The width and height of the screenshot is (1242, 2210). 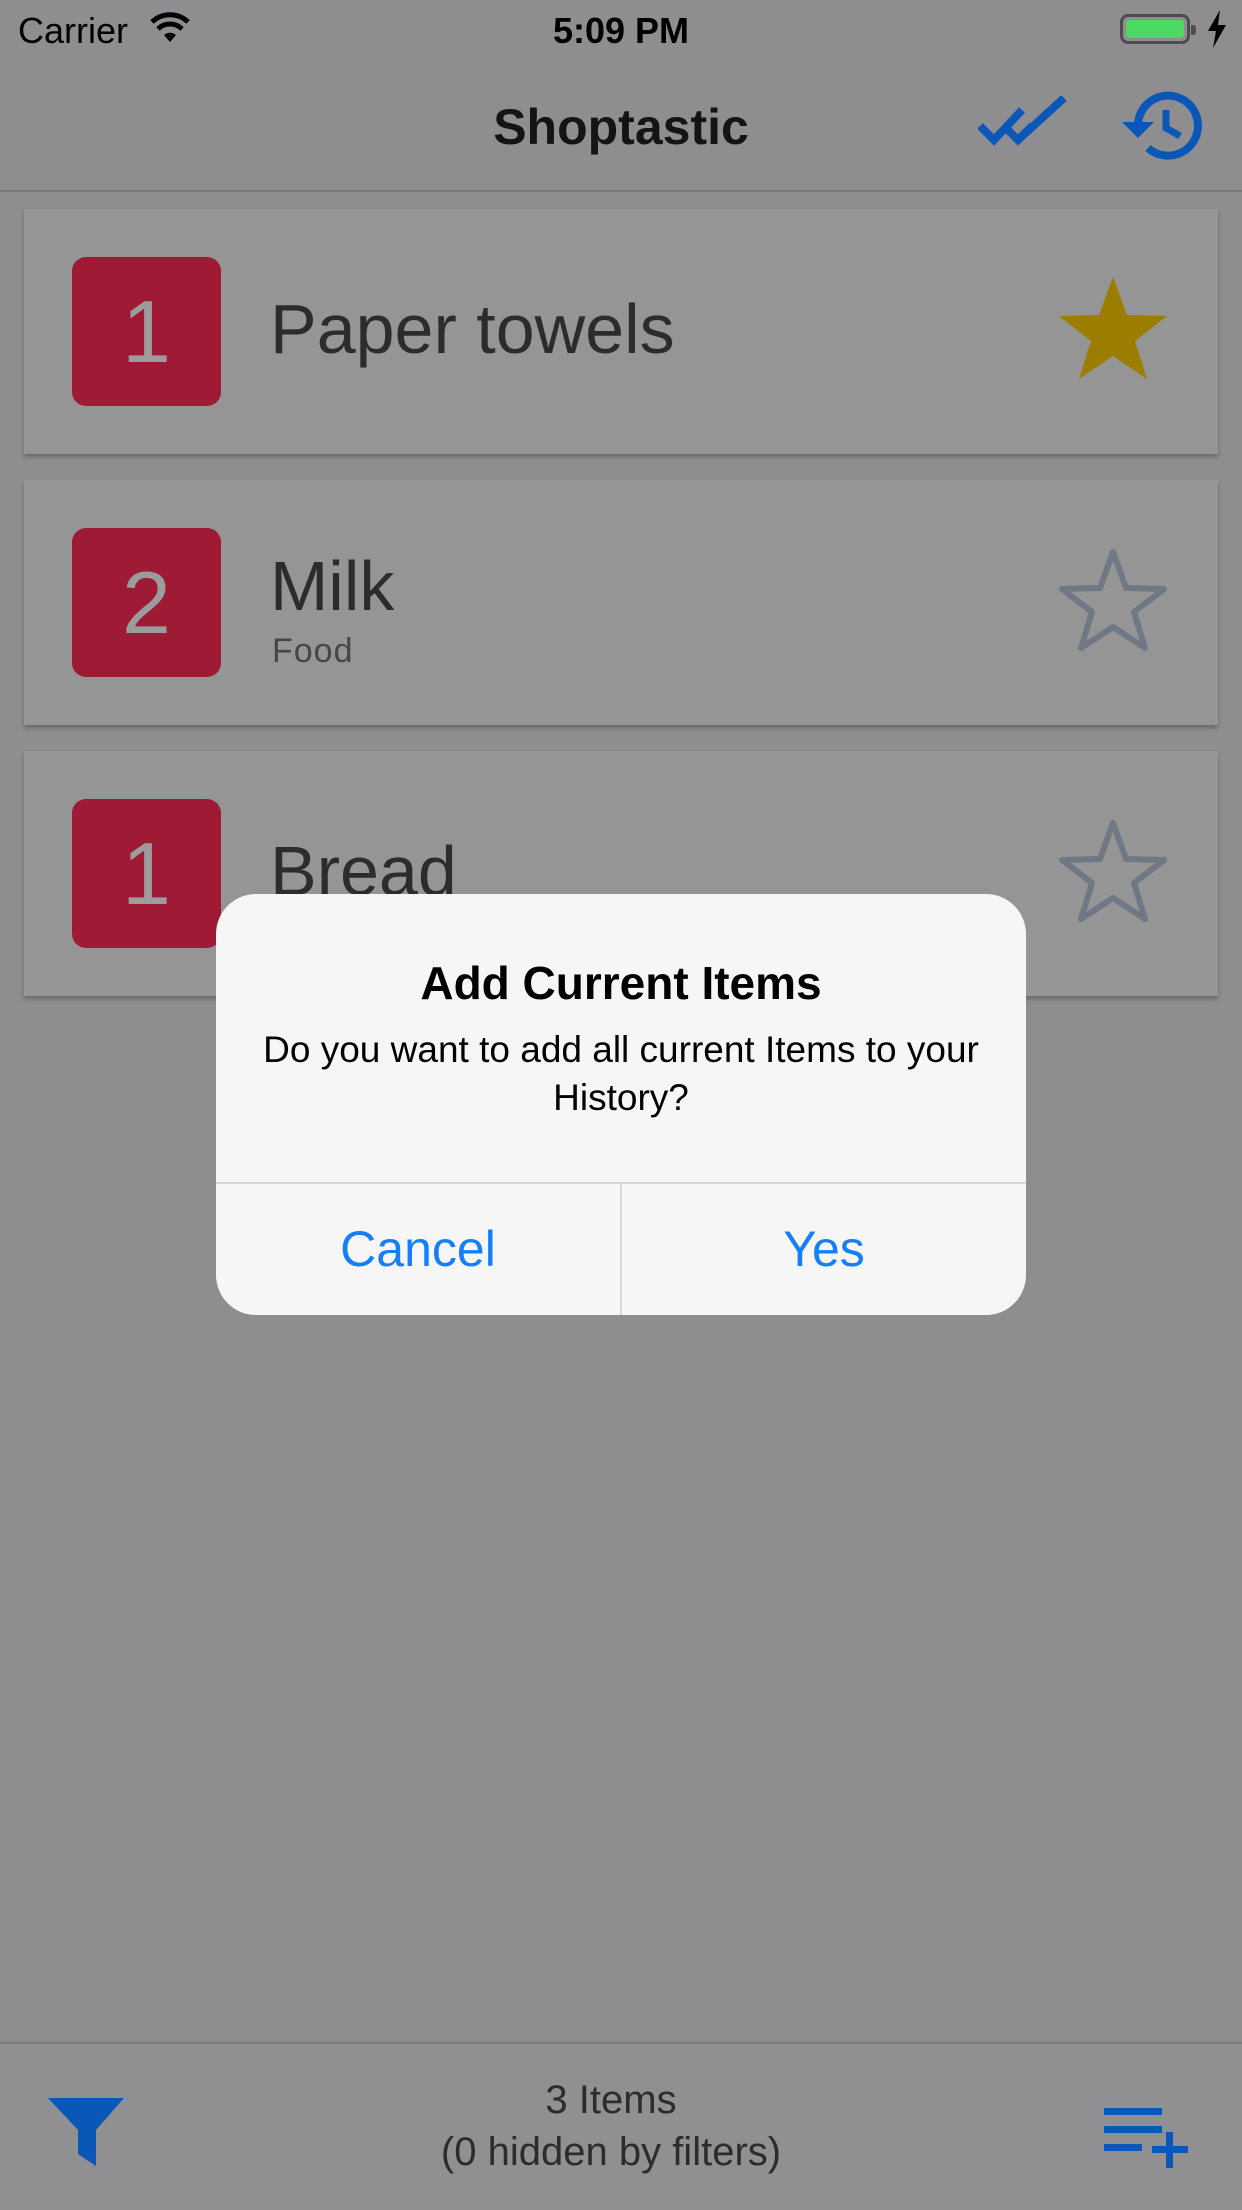 What do you see at coordinates (472, 329) in the screenshot?
I see `item-name: Paper towels` at bounding box center [472, 329].